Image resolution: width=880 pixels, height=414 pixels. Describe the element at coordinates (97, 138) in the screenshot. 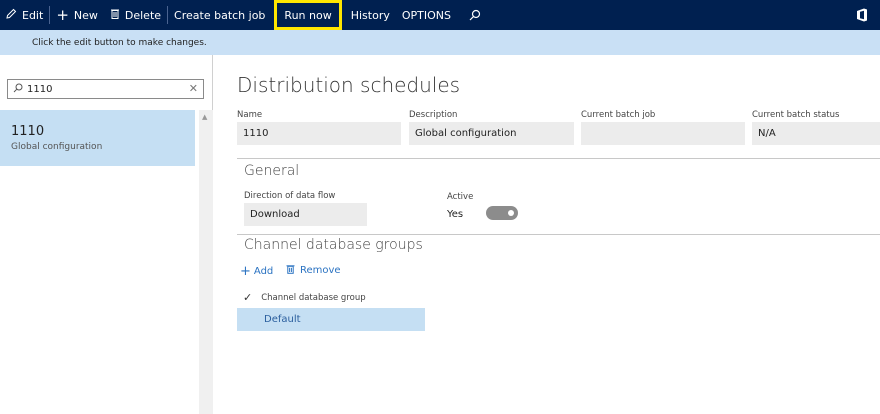

I see `list-item: 1110 Global configuration` at that location.